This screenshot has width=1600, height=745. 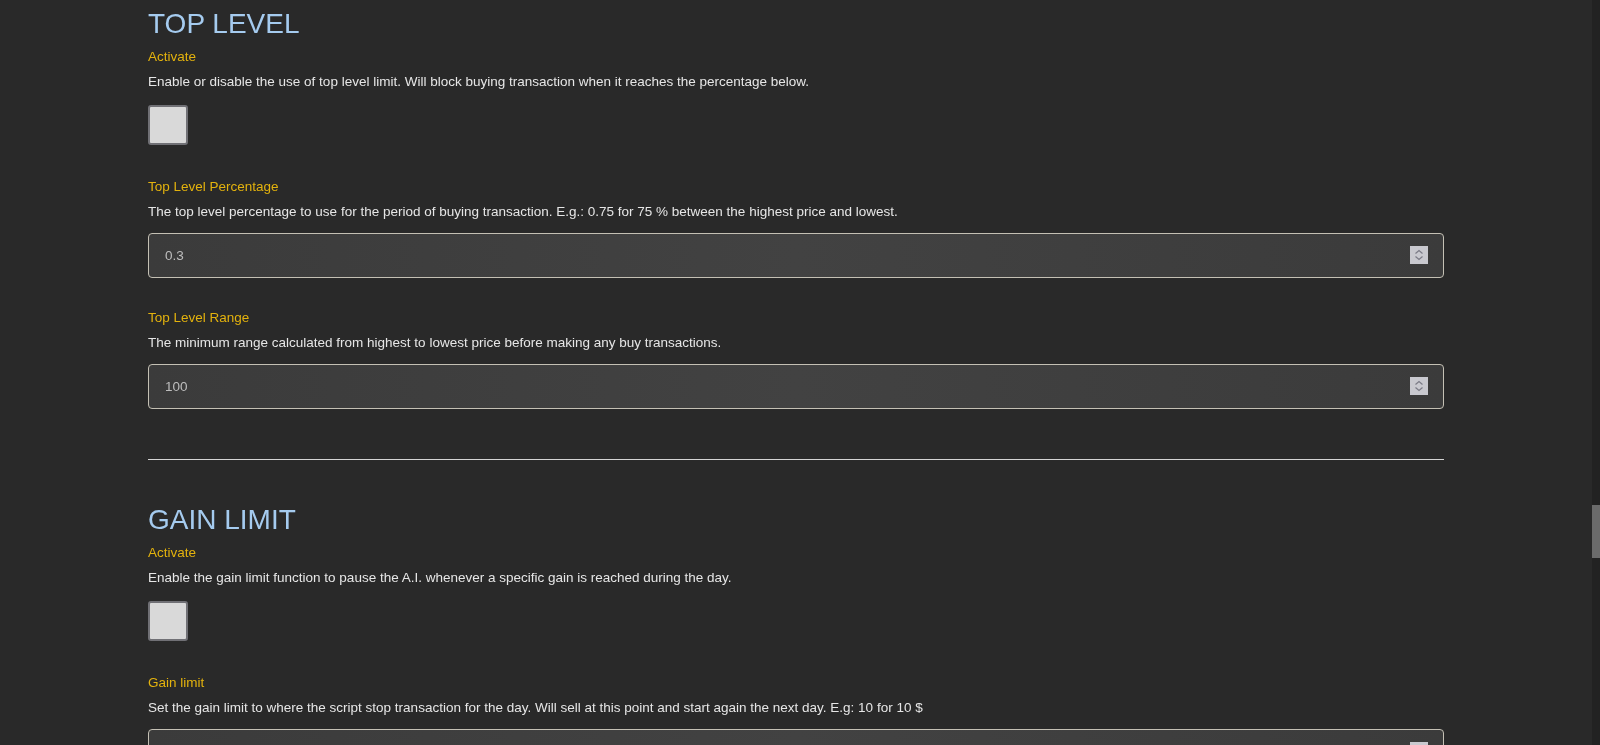 What do you see at coordinates (222, 520) in the screenshot?
I see `section-heading: GAIN LIMIT` at bounding box center [222, 520].